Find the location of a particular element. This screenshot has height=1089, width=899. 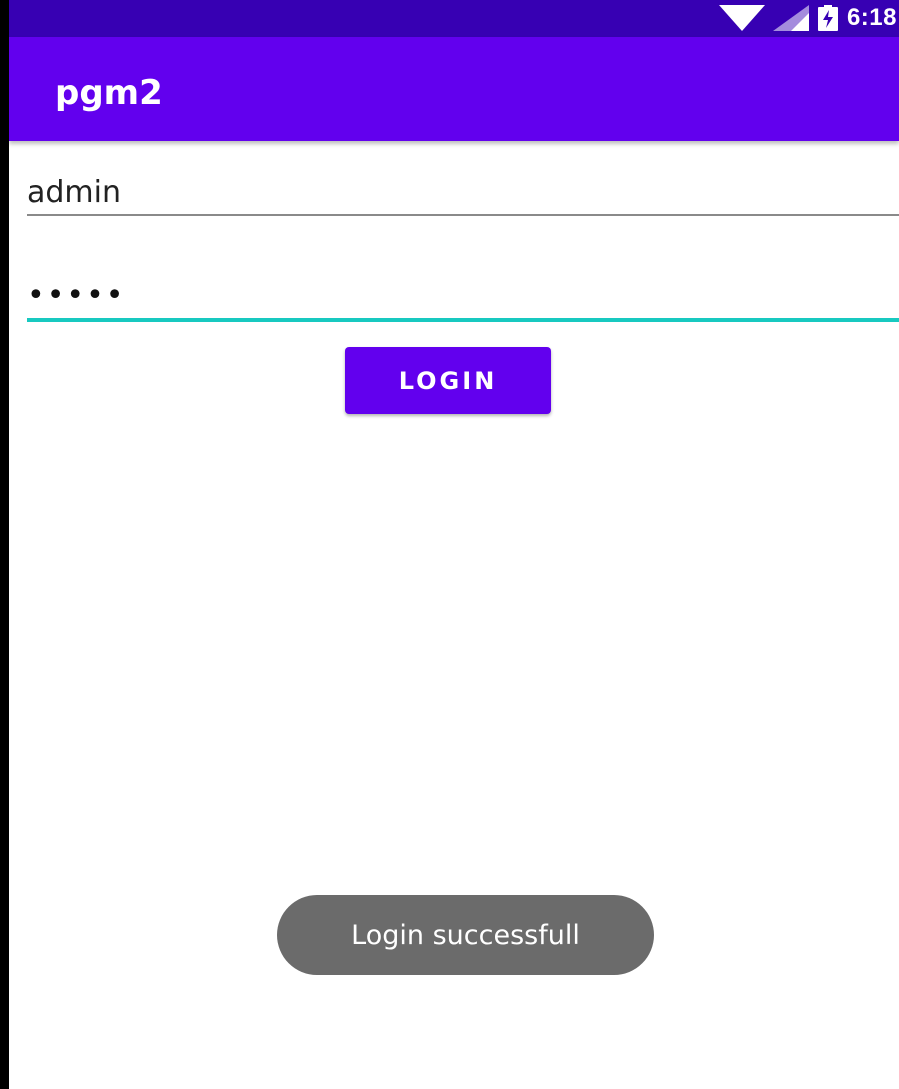

wifi-icon is located at coordinates (741, 18).